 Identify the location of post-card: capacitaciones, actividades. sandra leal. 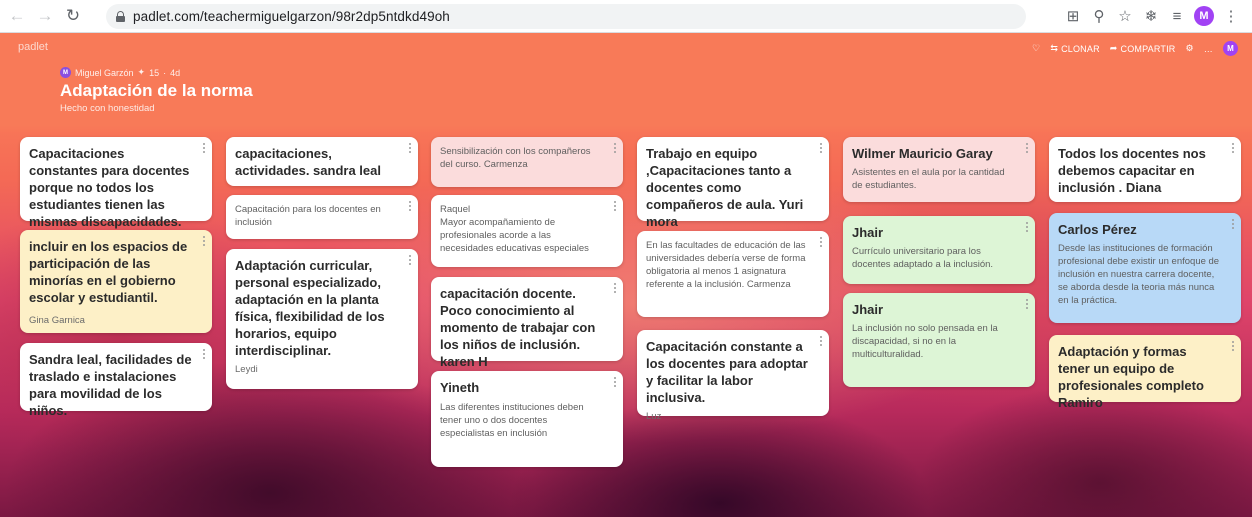
(322, 161).